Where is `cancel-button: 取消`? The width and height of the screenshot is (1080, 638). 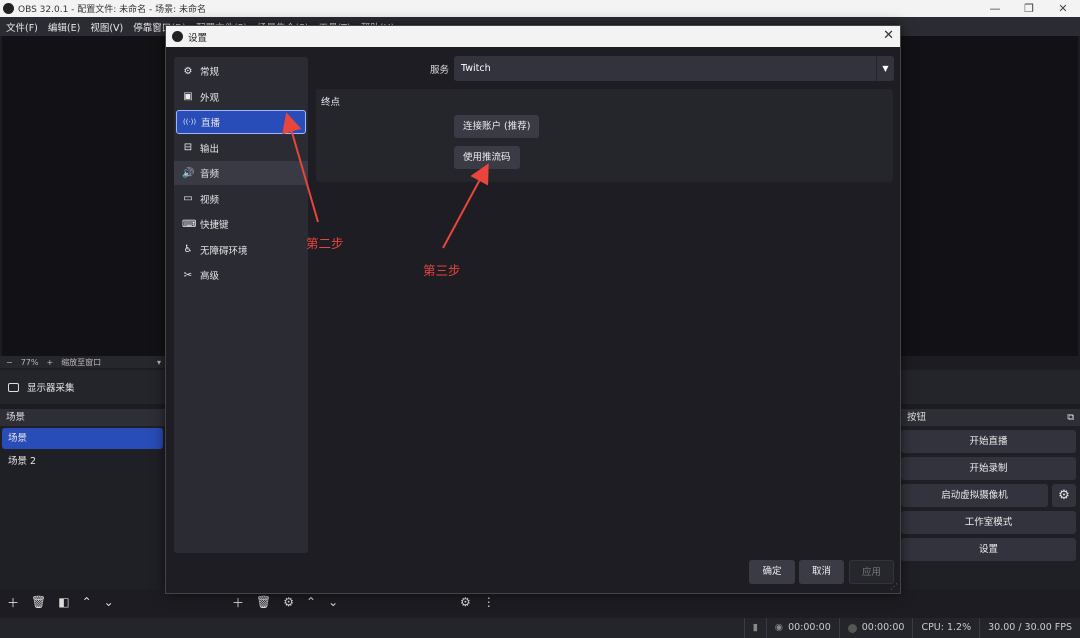
cancel-button: 取消 is located at coordinates (821, 572).